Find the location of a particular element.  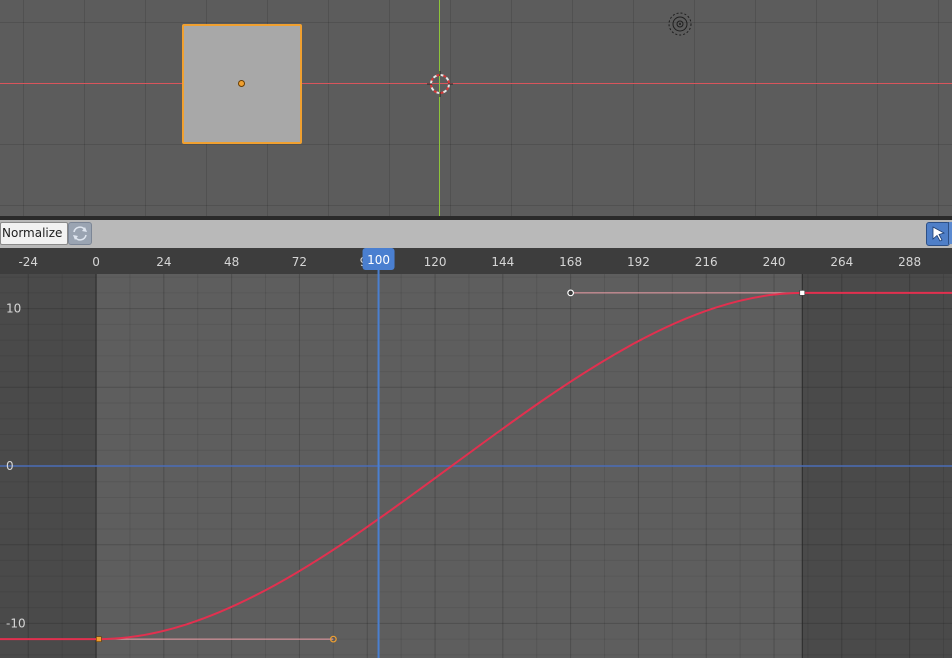

value-tick-label: -10 is located at coordinates (16, 623).